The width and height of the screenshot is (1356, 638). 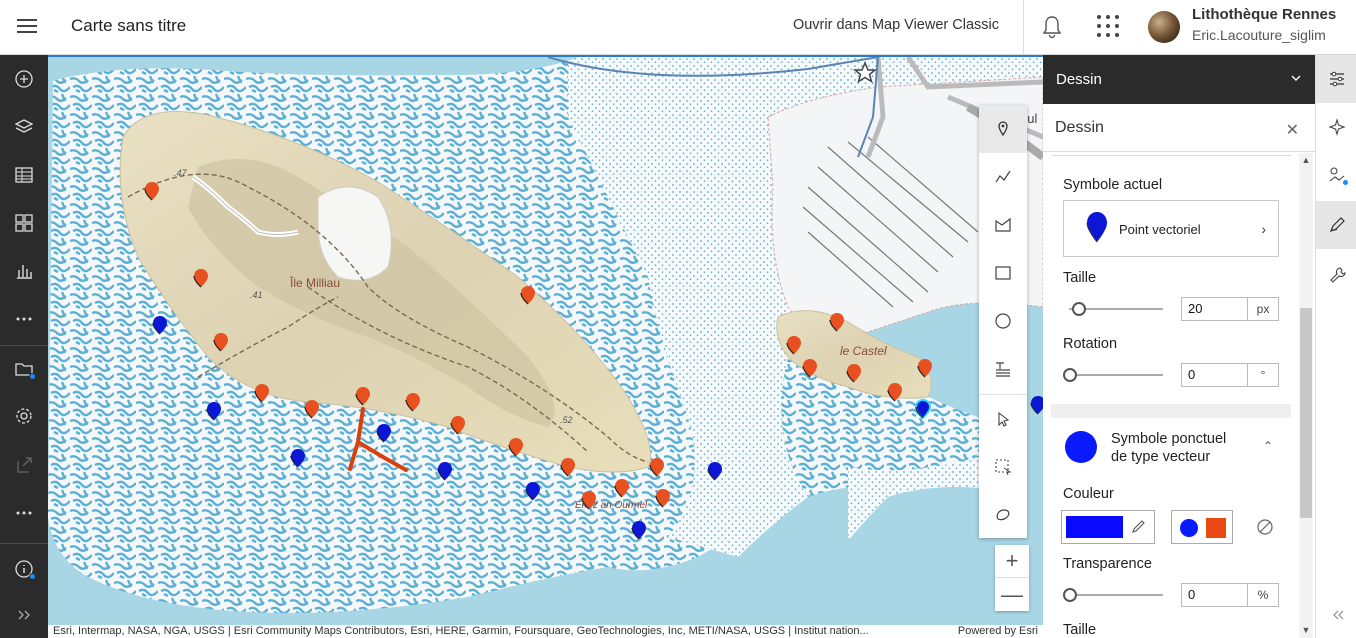 I want to click on panel-scrollbar: ▲ ▼, so click(x=1306, y=395).